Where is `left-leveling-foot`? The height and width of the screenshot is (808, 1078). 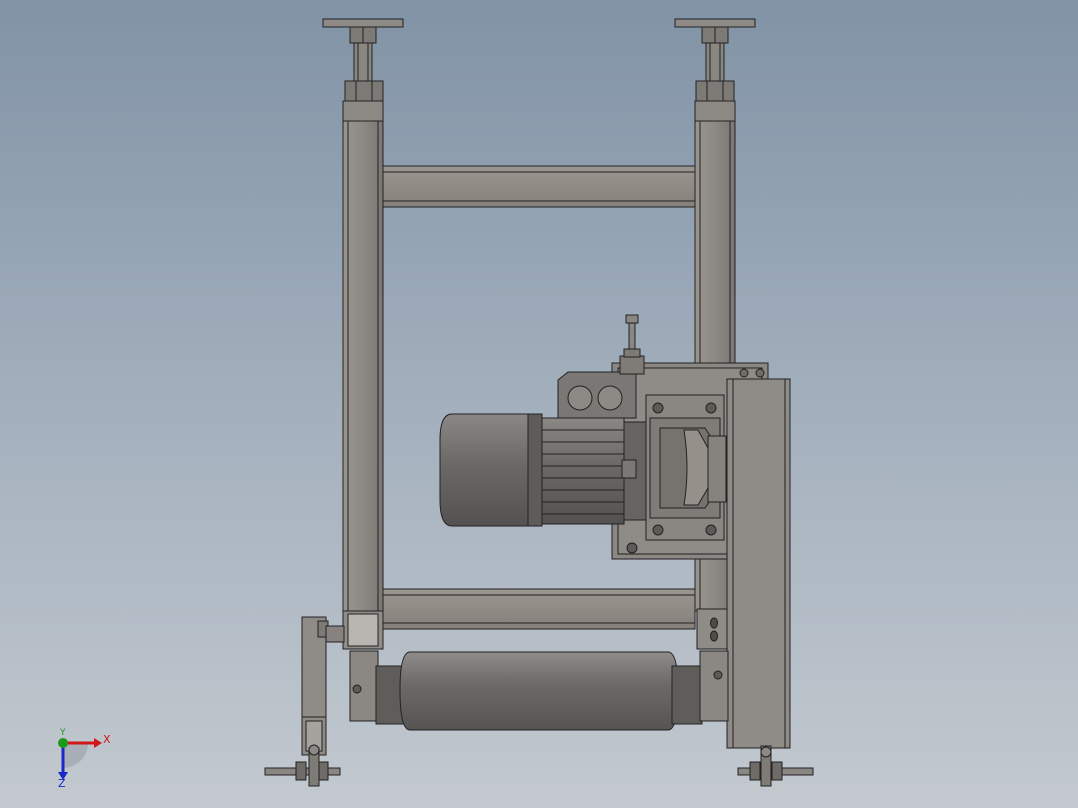
left-leveling-foot is located at coordinates (363, 60).